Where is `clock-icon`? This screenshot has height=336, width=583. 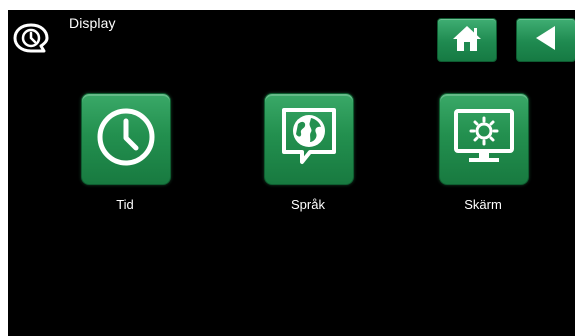
clock-icon is located at coordinates (126, 139).